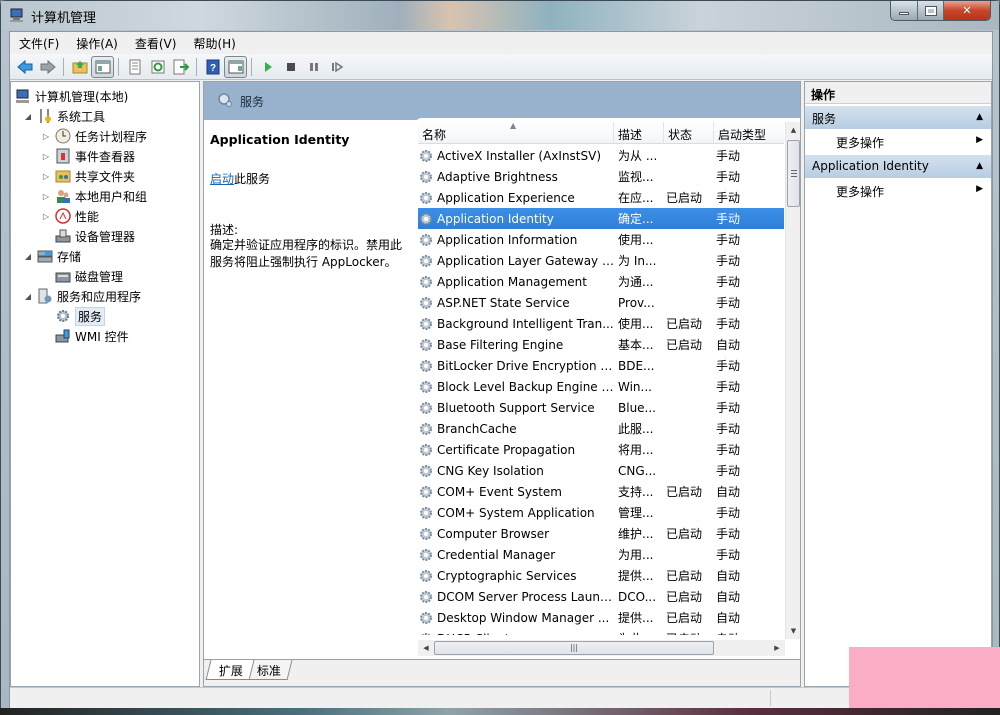 The width and height of the screenshot is (1000, 715). I want to click on service-name: Application Information, so click(507, 239).